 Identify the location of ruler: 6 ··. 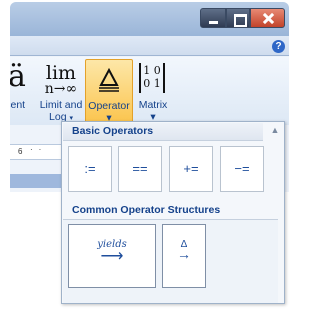
(36, 152).